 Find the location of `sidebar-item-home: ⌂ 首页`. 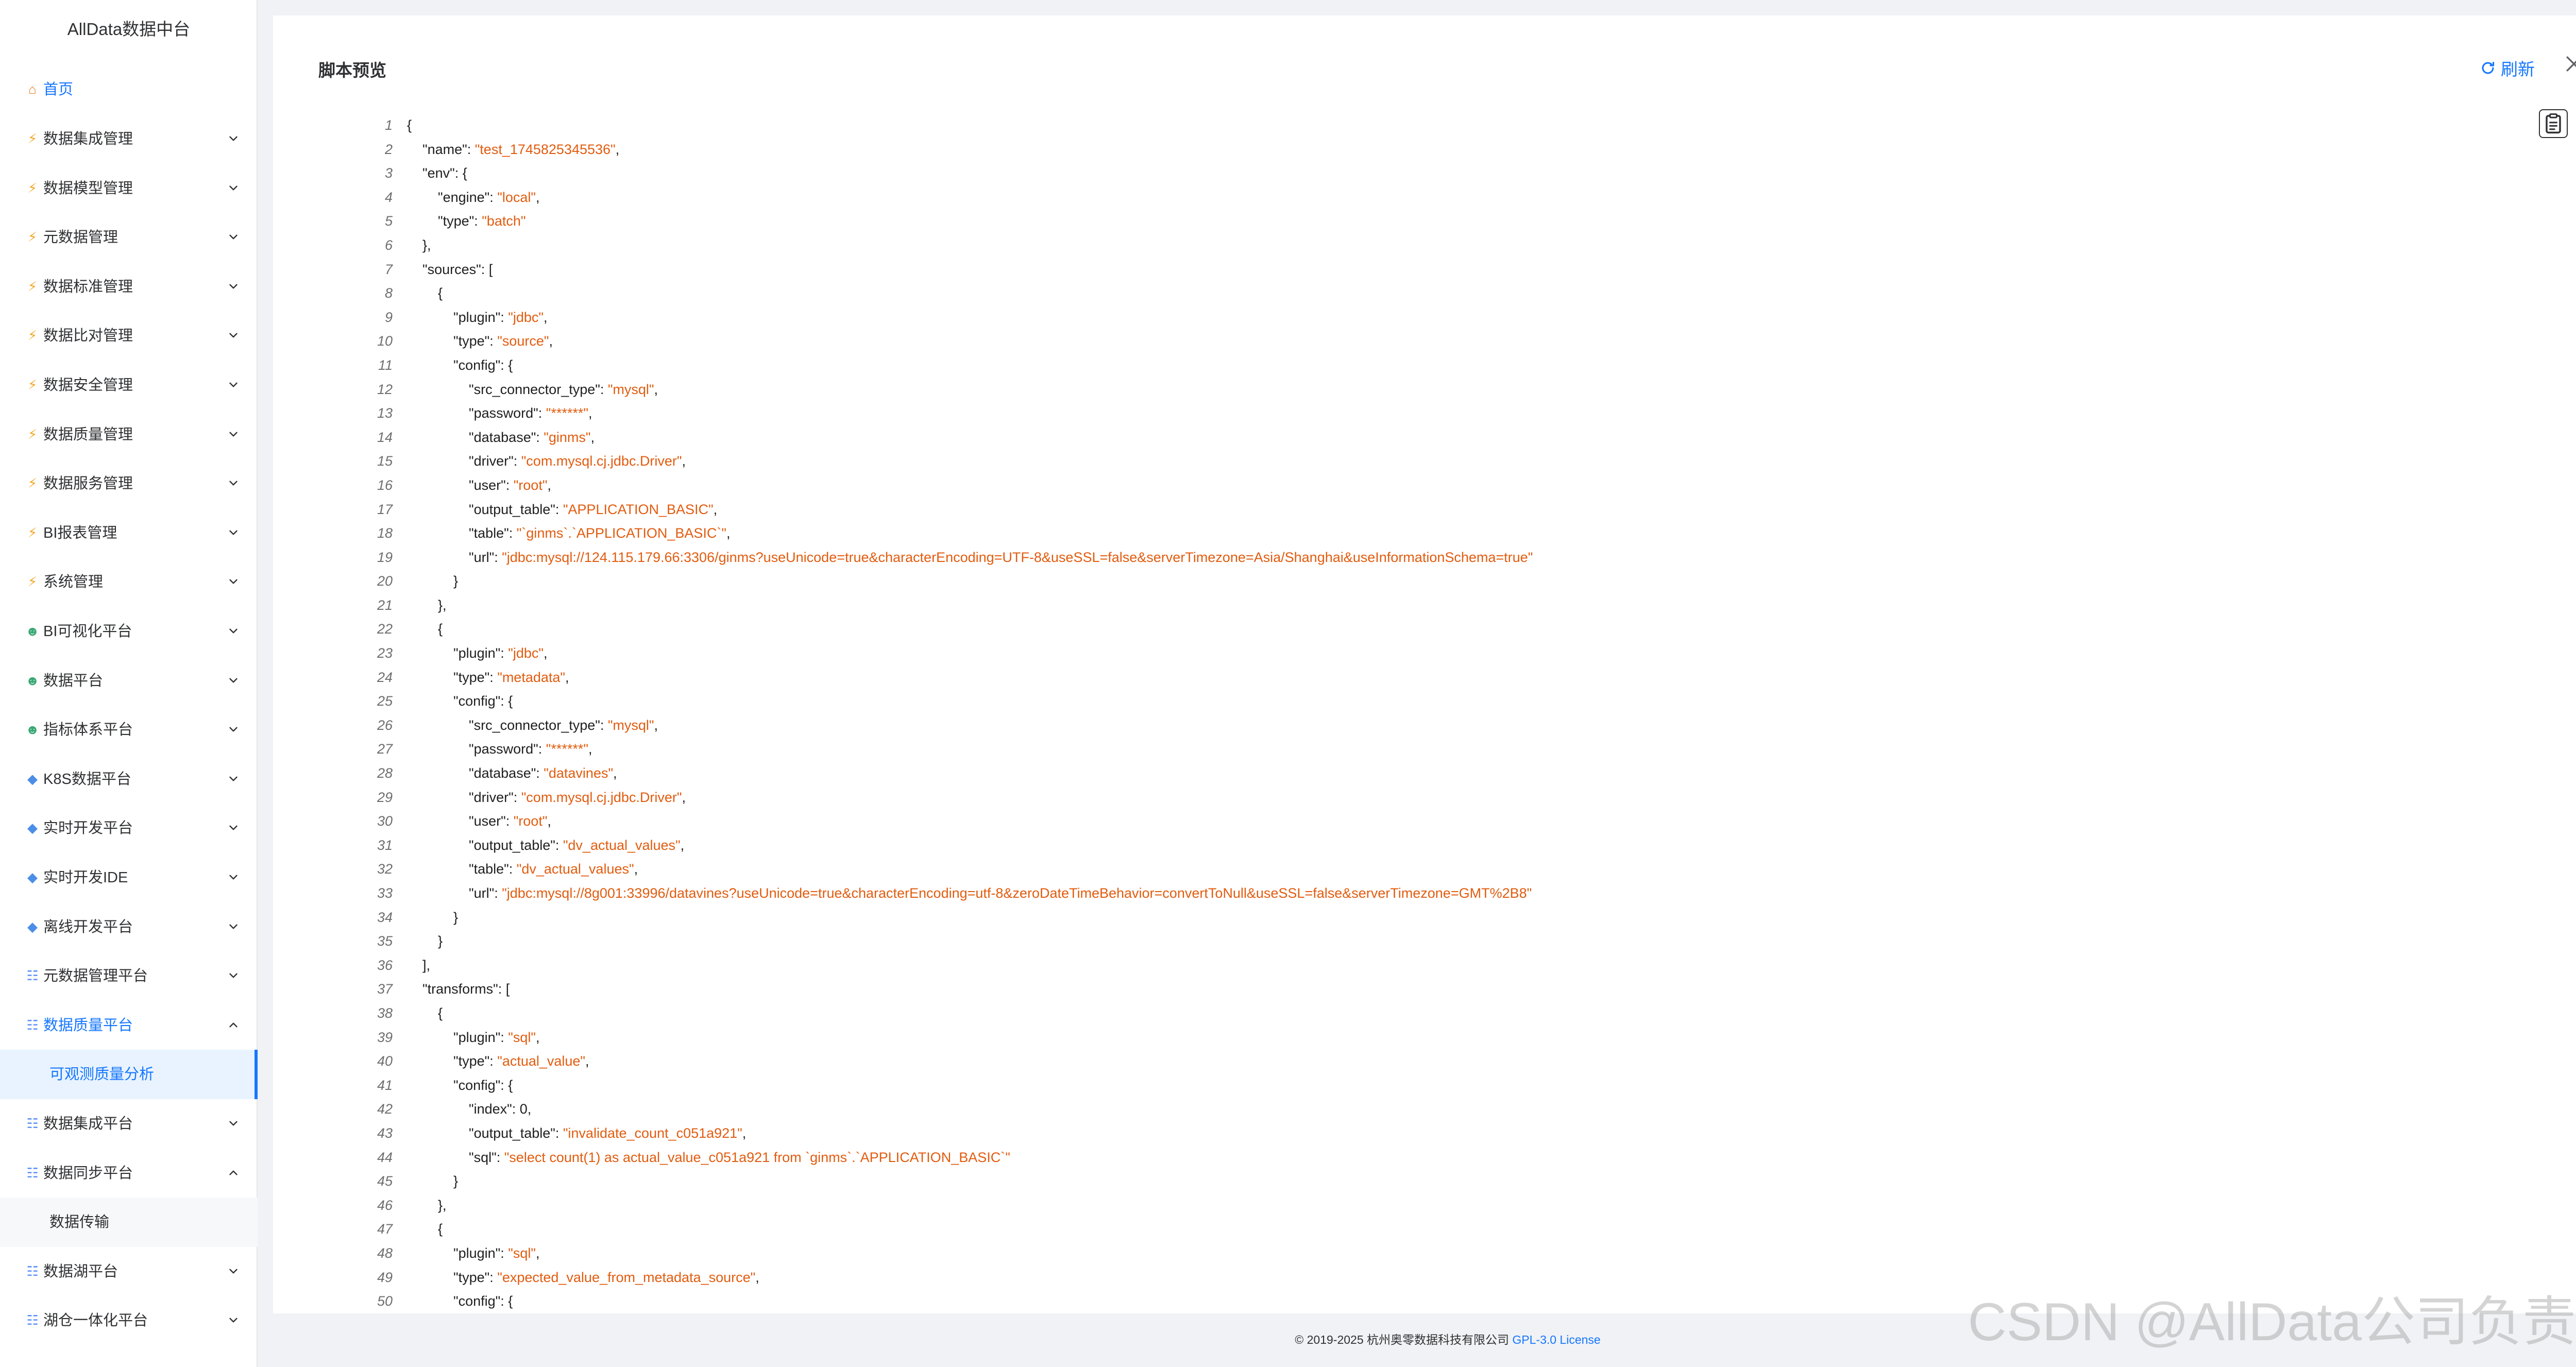

sidebar-item-home: ⌂ 首页 is located at coordinates (129, 90).